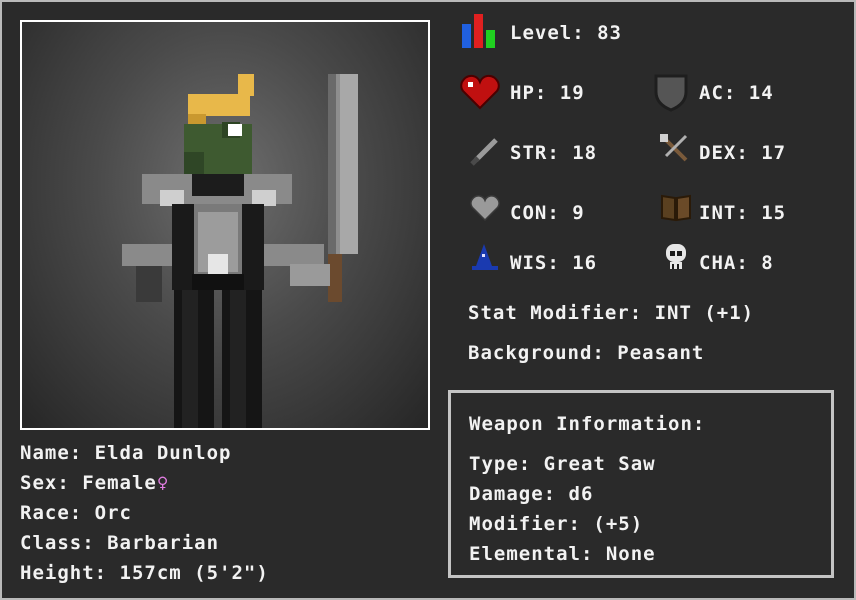 This screenshot has width=856, height=600. I want to click on hp-label: HP: 19, so click(547, 93).